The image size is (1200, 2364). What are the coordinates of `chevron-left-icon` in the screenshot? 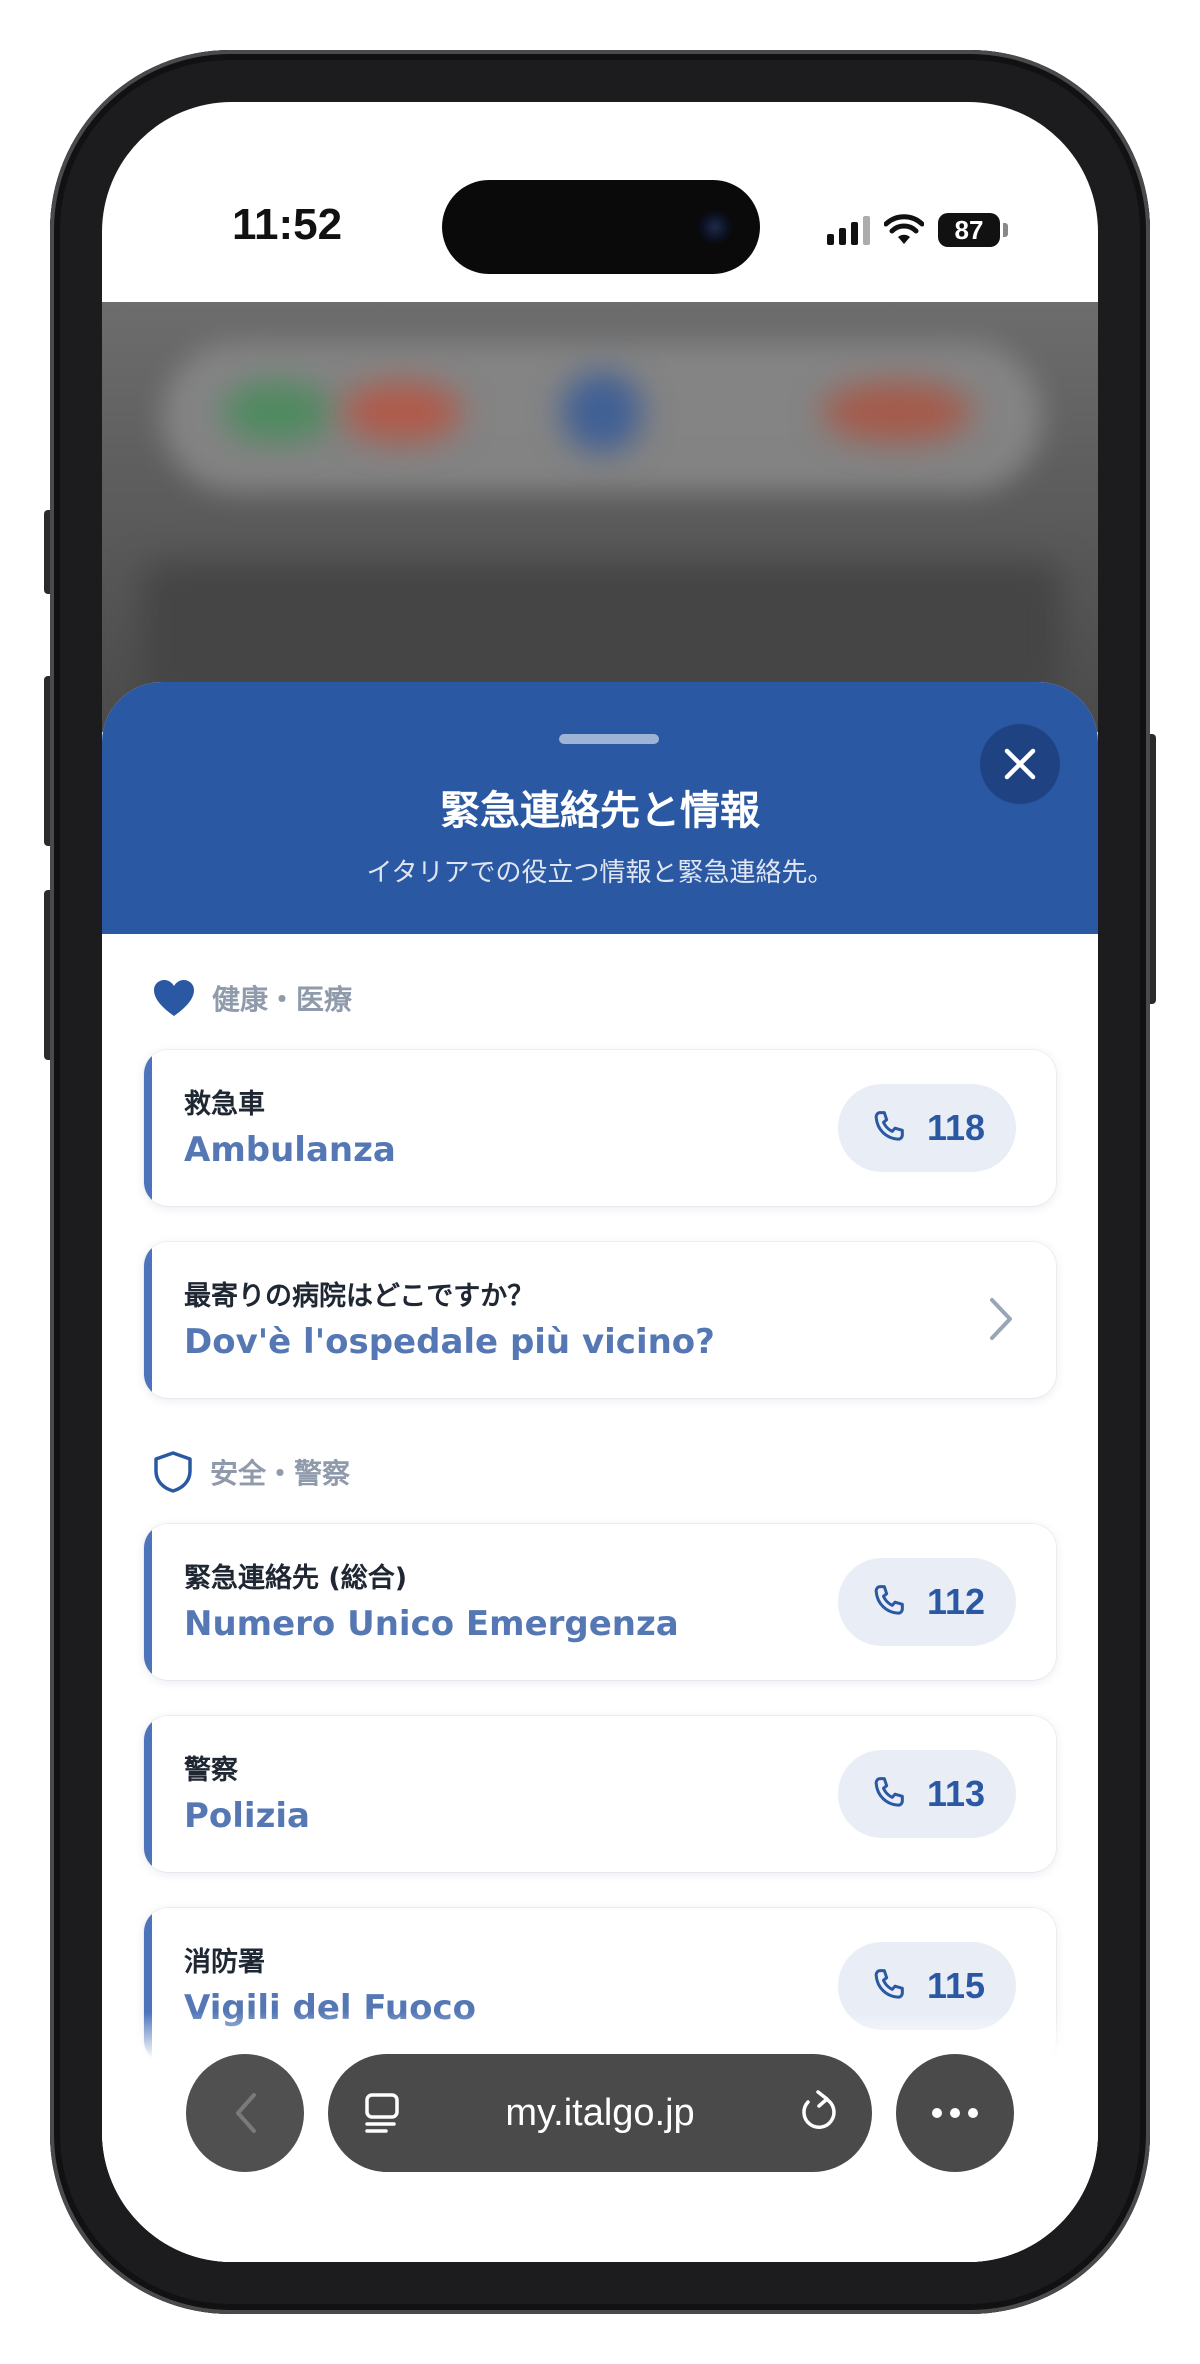 It's located at (246, 2113).